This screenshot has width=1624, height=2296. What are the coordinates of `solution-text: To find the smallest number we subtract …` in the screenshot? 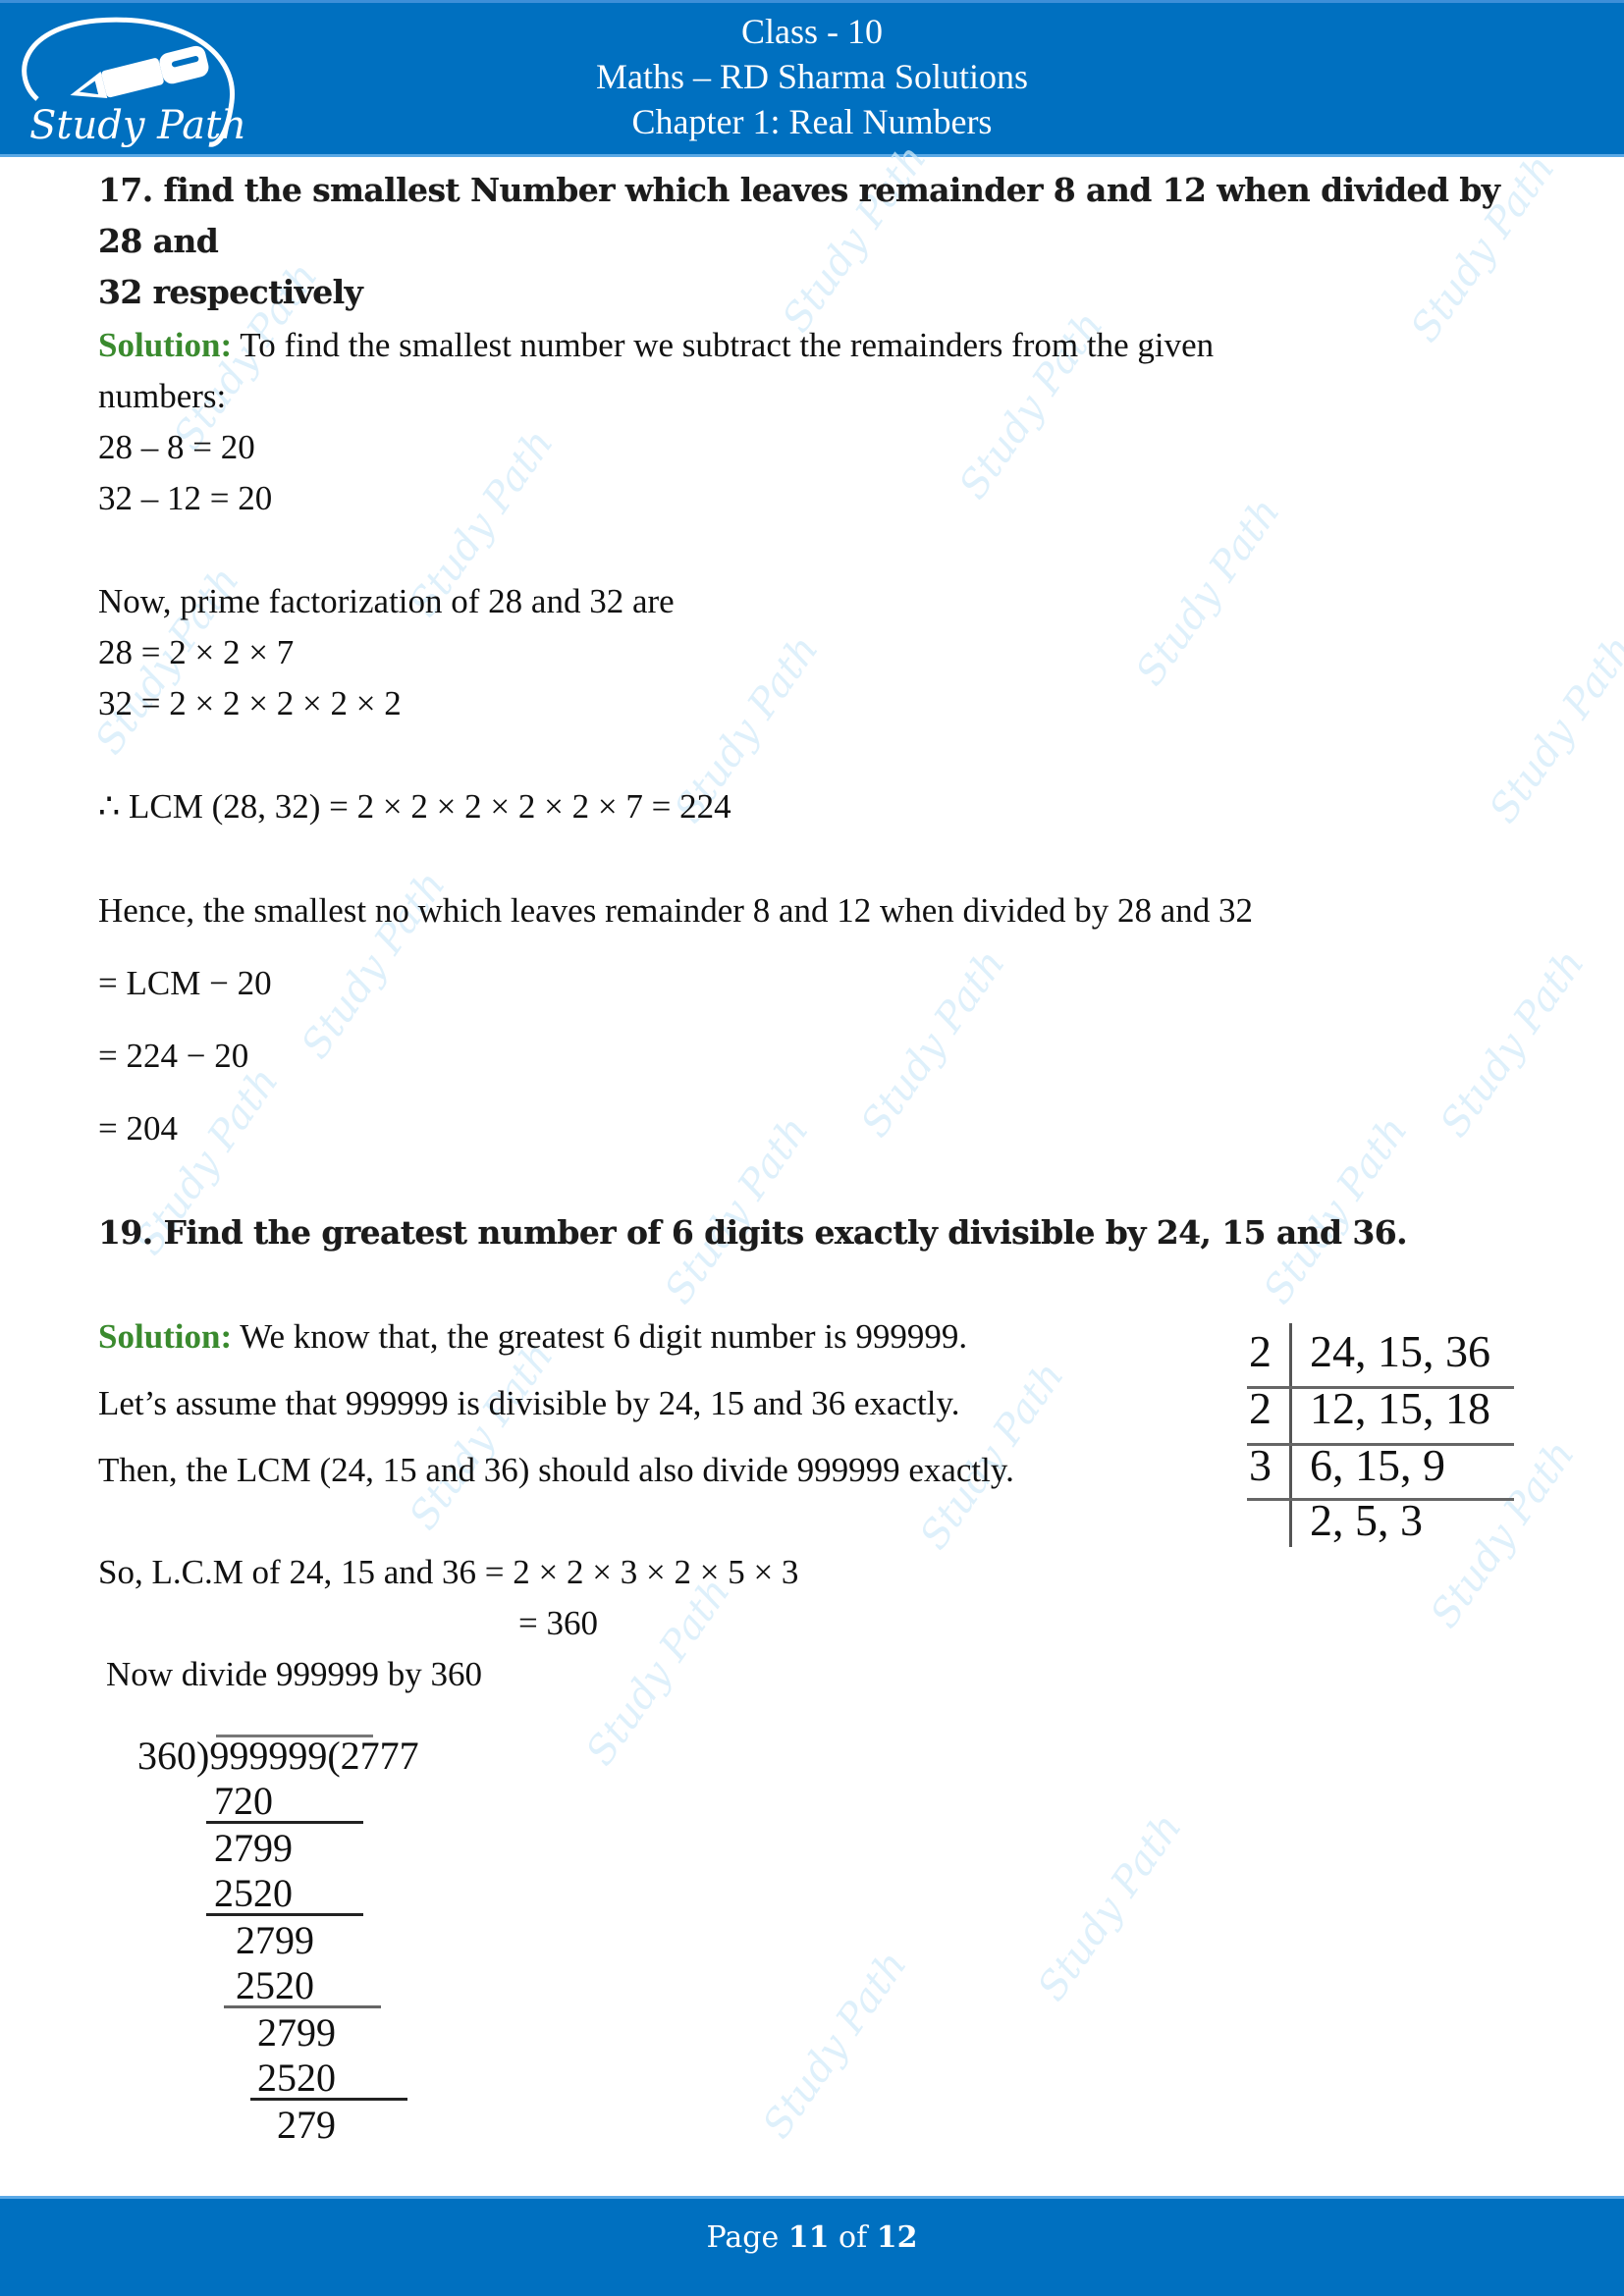 It's located at (723, 345).